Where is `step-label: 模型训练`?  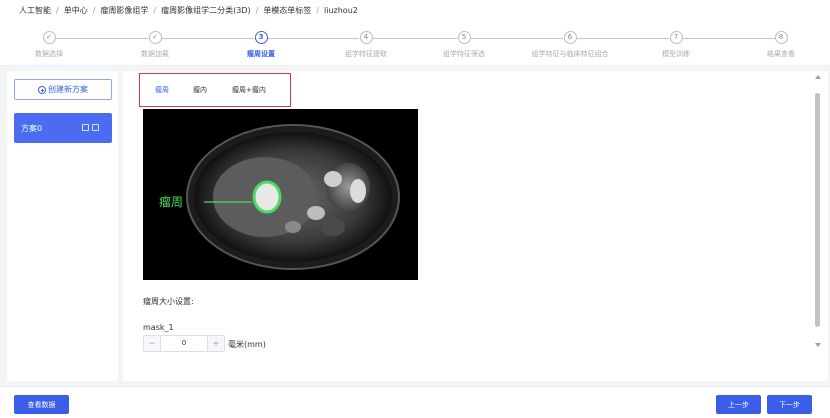 step-label: 模型训练 is located at coordinates (676, 54).